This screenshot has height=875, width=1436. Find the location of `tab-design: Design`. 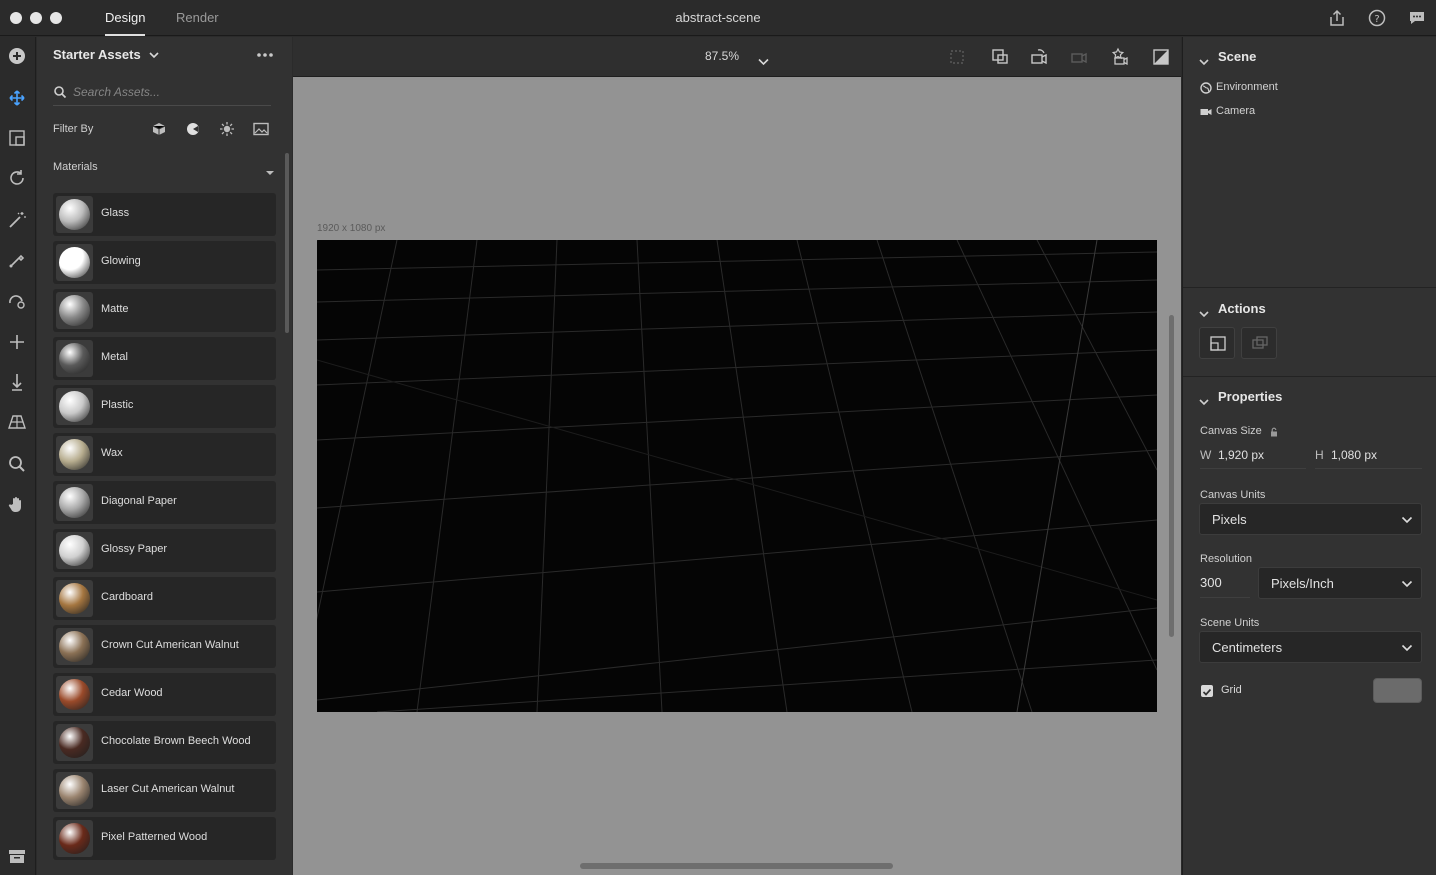

tab-design: Design is located at coordinates (125, 18).